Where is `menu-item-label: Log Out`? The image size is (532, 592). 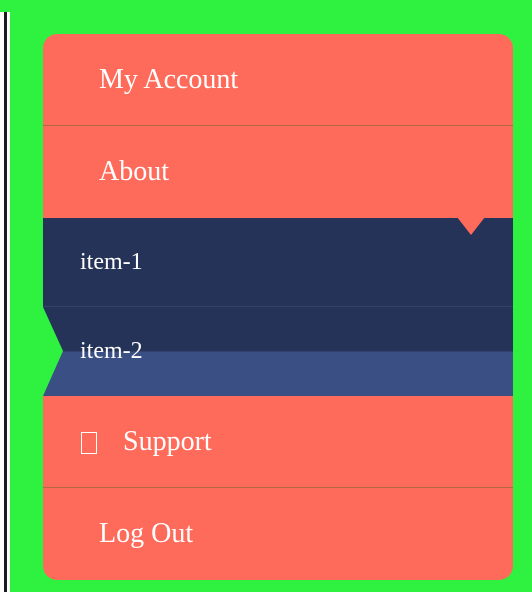 menu-item-label: Log Out is located at coordinates (146, 533).